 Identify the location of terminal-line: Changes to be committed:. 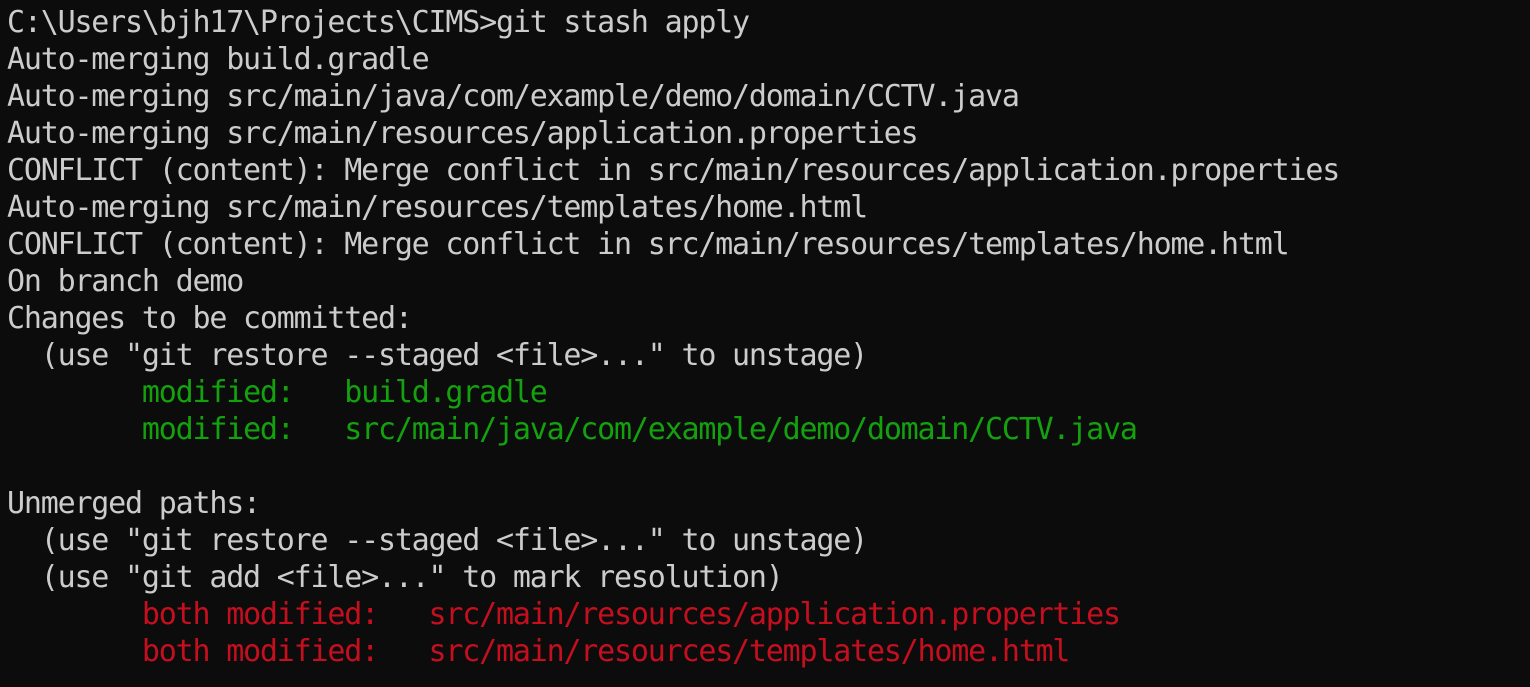
(768, 318).